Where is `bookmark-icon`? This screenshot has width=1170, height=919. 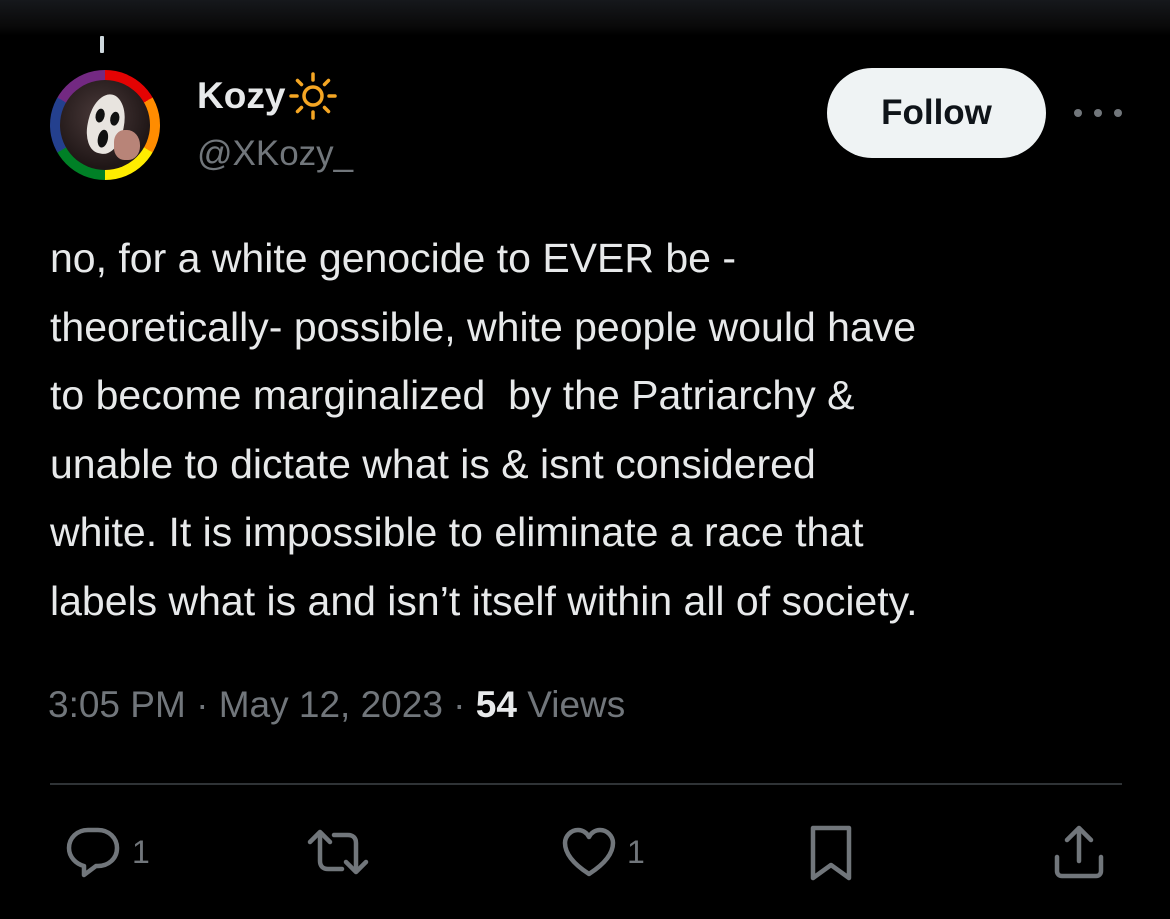 bookmark-icon is located at coordinates (831, 853).